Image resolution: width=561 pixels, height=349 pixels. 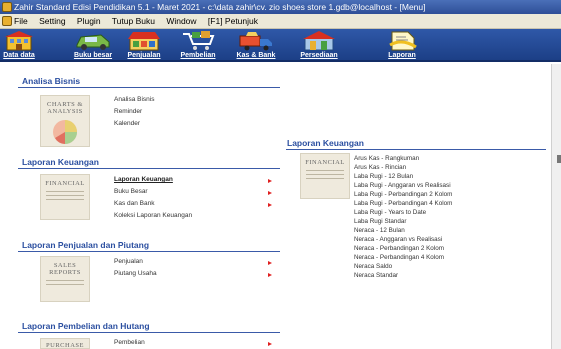 What do you see at coordinates (256, 40) in the screenshot?
I see `truck-icon` at bounding box center [256, 40].